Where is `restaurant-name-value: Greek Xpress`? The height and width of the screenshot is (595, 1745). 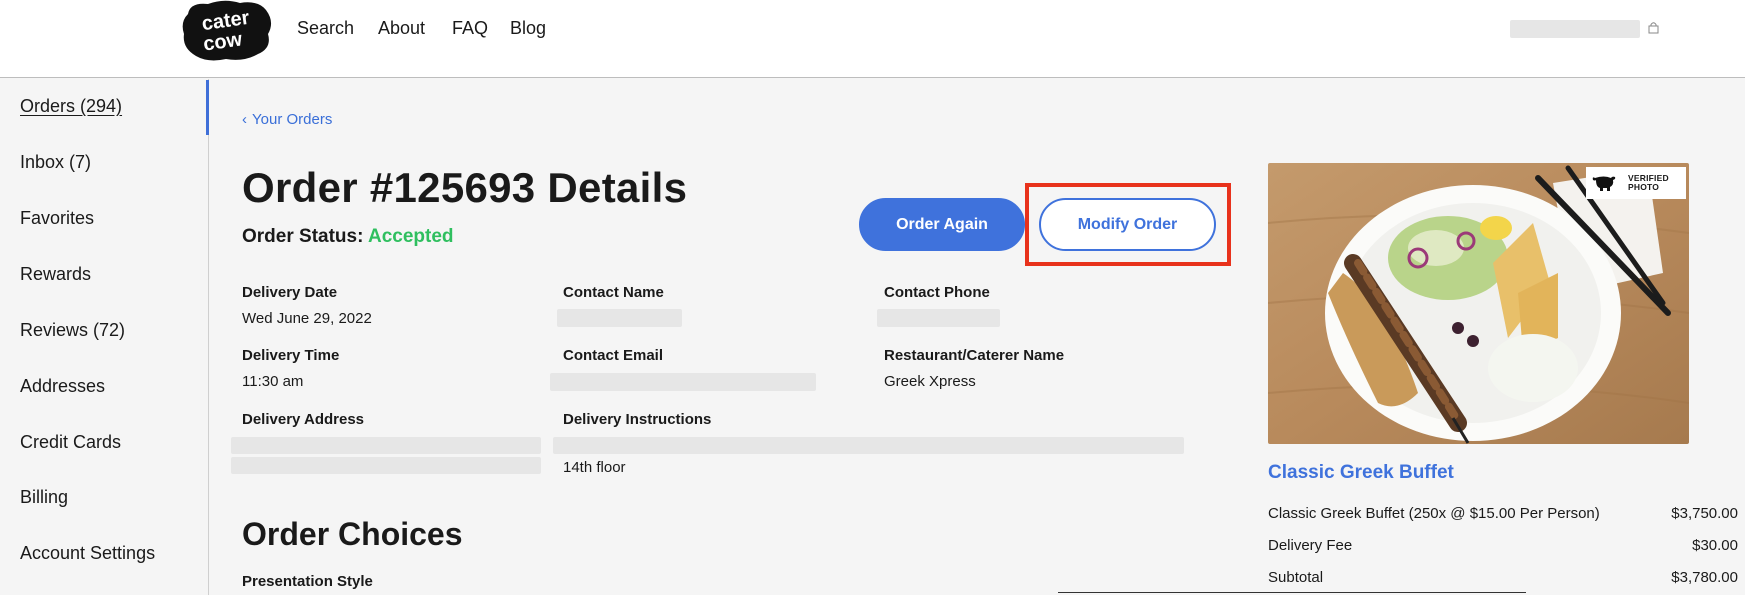
restaurant-name-value: Greek Xpress is located at coordinates (930, 381).